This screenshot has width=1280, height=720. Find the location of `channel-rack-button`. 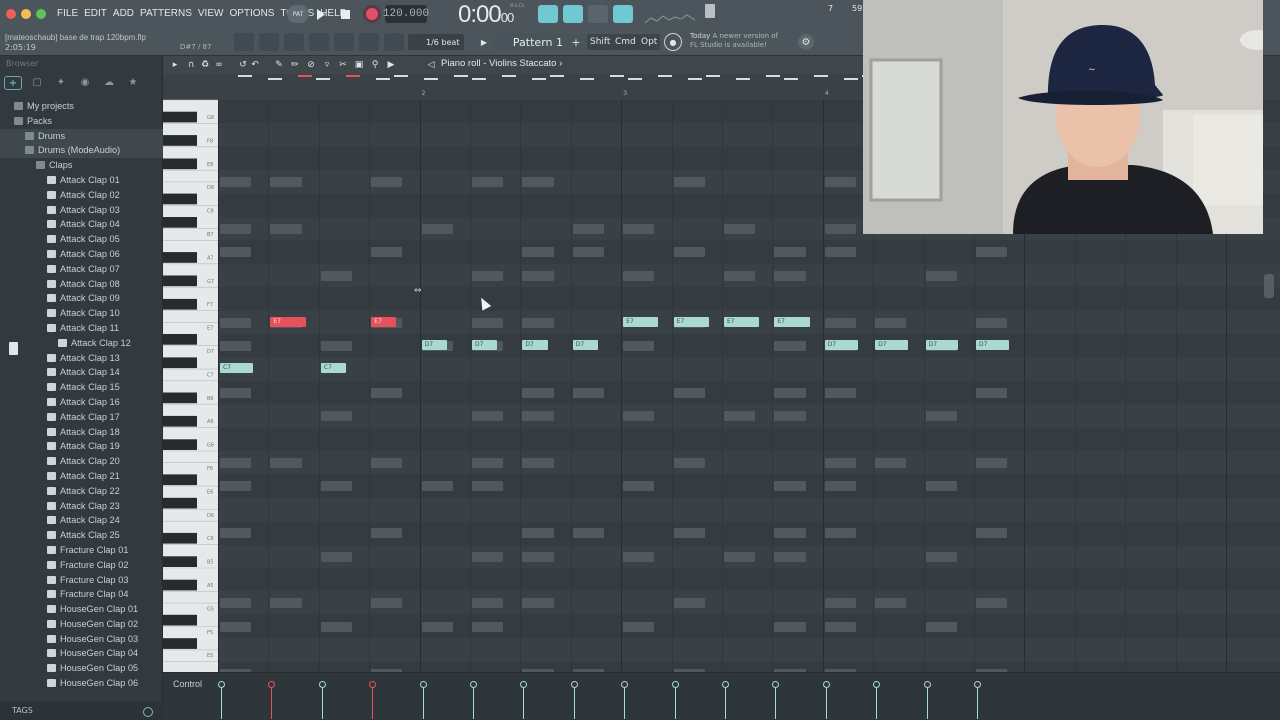

channel-rack-button is located at coordinates (269, 42).